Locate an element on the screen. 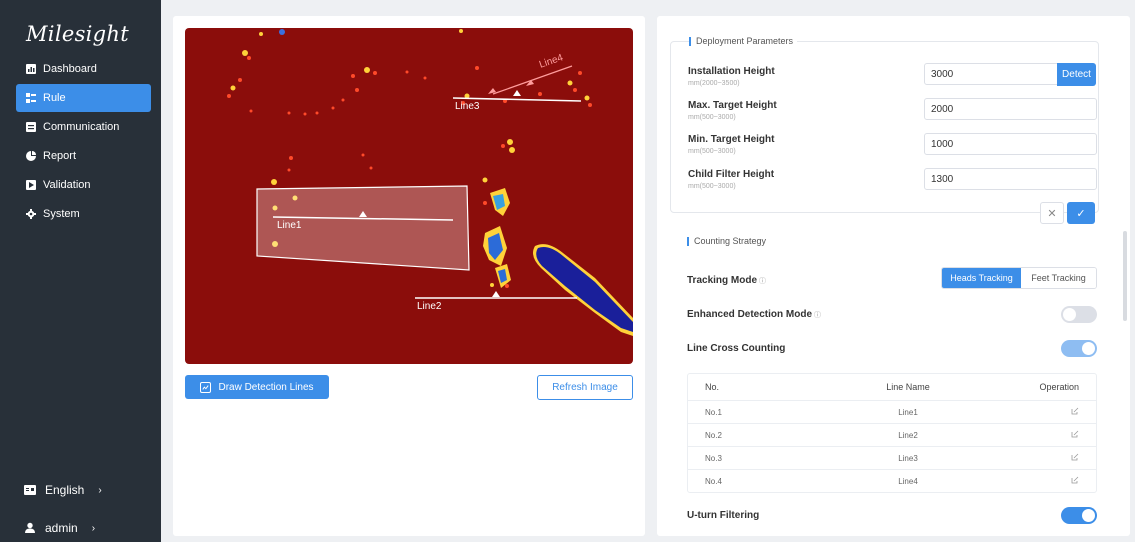 This screenshot has width=1135, height=542. min-target-height-range: mm(500~3000) is located at coordinates (712, 151).